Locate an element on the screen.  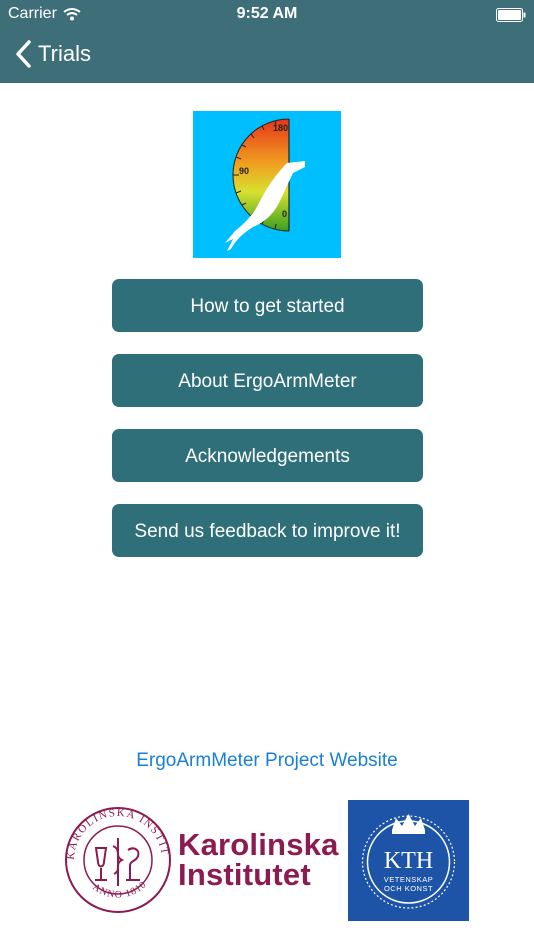
header: Carrier 9:52 AM Trials is located at coordinates (267, 41).